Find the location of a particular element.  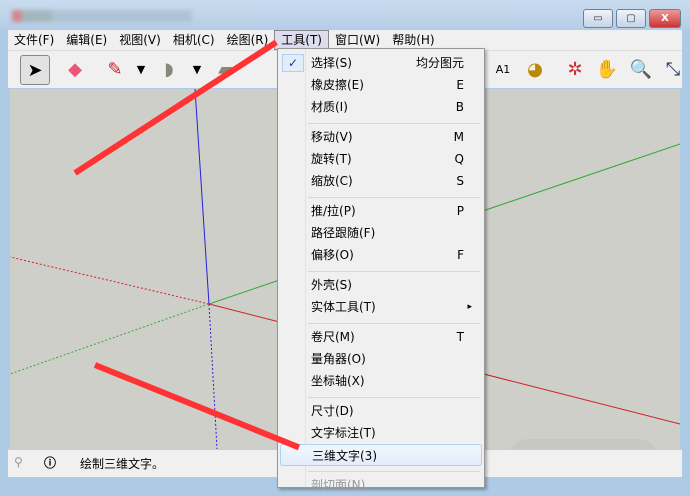

label: 缩放(C) is located at coordinates (332, 181).